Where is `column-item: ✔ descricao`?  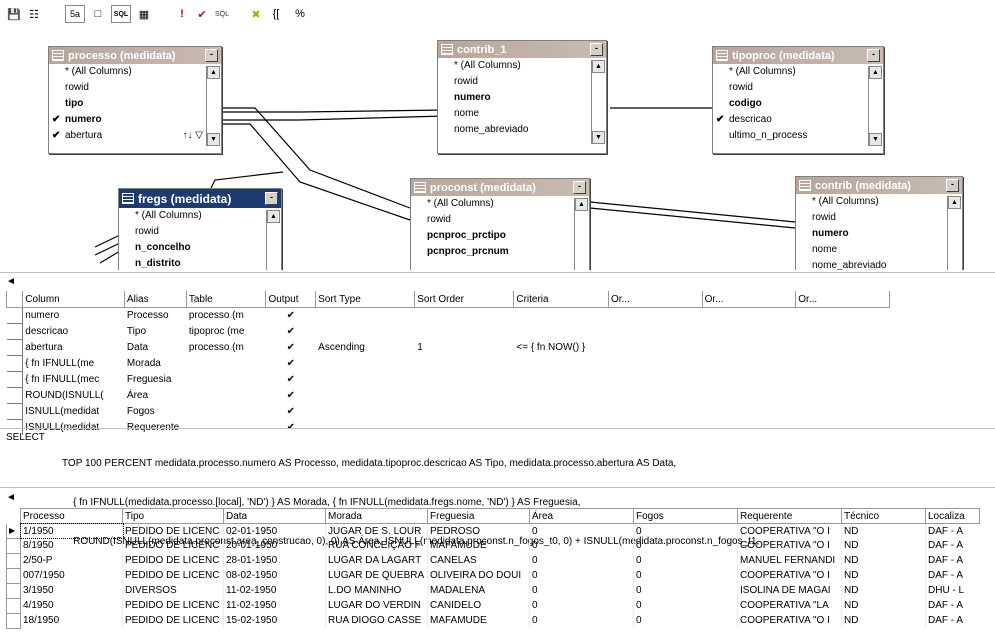 column-item: ✔ descricao is located at coordinates (798, 120).